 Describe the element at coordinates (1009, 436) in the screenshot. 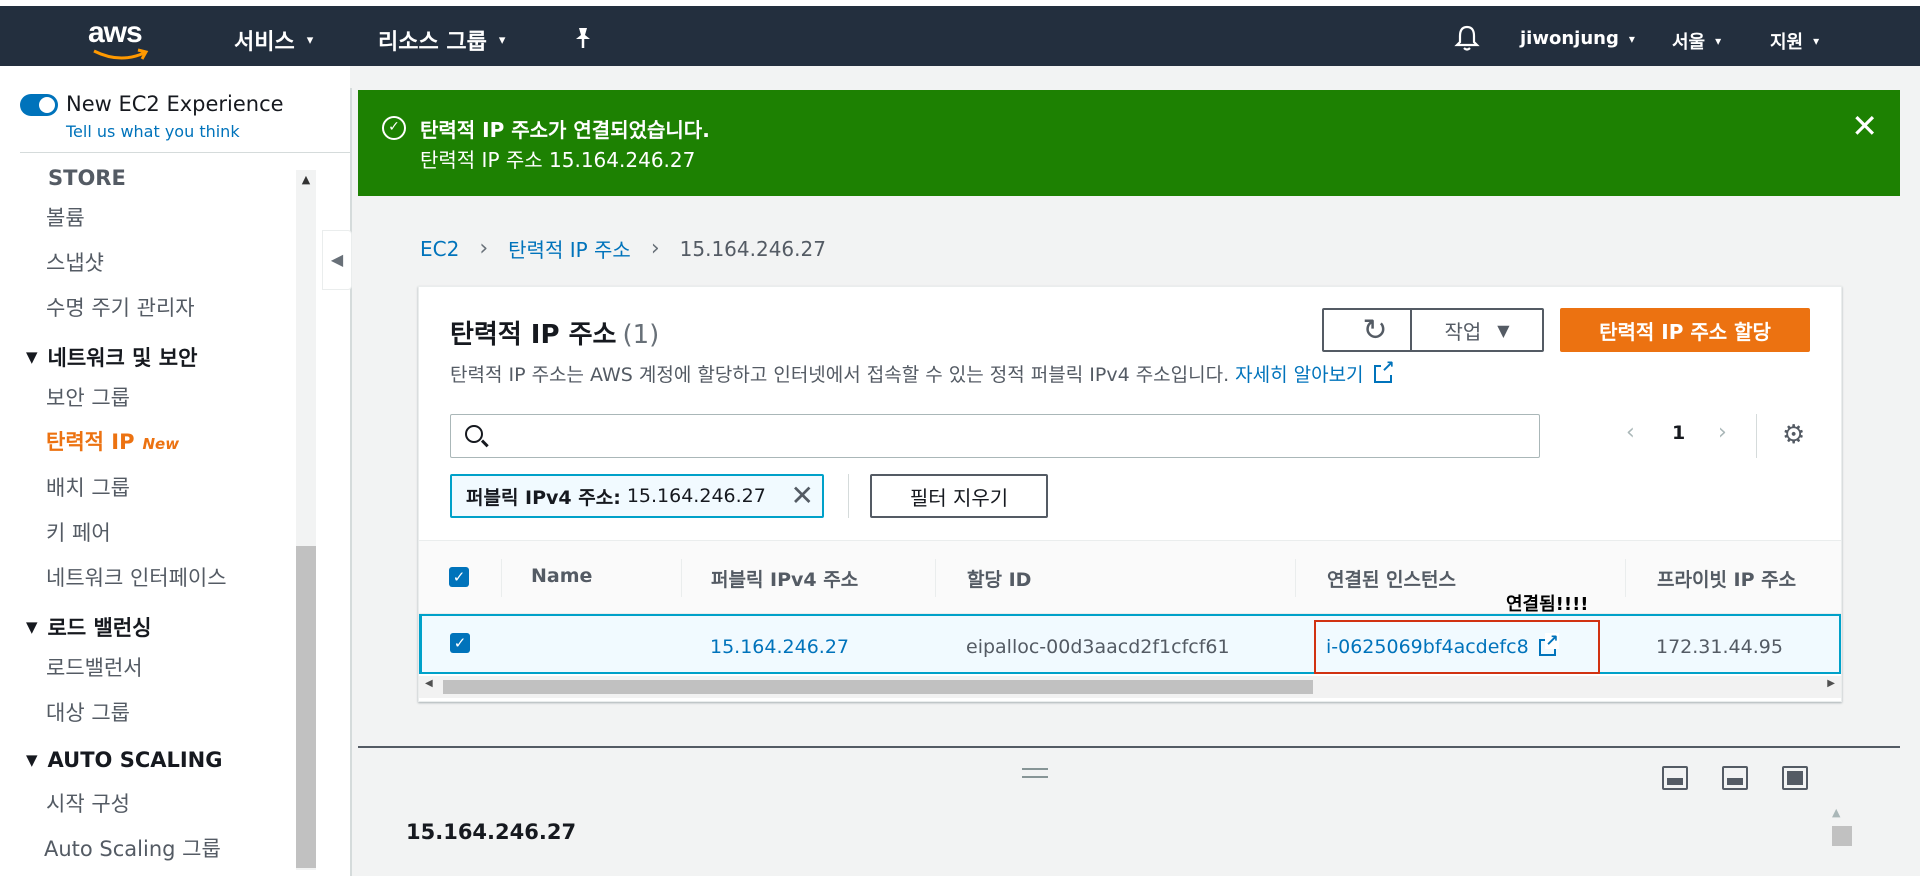

I see `search-input` at that location.